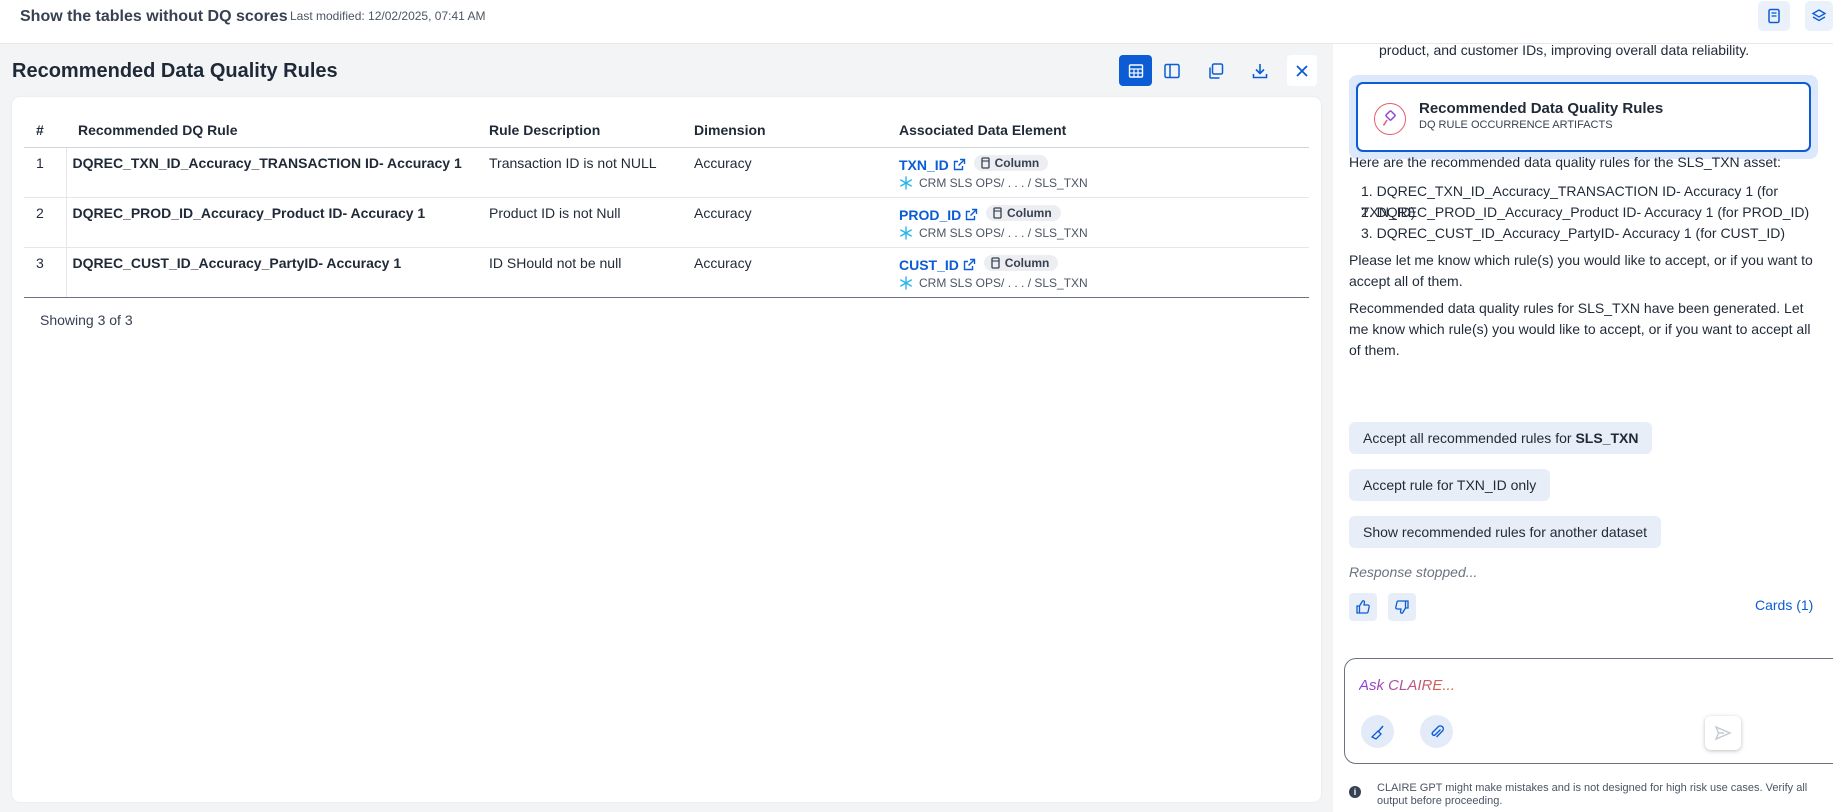 This screenshot has height=812, width=1833. Describe the element at coordinates (45, 172) in the screenshot. I see `row-number: 1` at that location.